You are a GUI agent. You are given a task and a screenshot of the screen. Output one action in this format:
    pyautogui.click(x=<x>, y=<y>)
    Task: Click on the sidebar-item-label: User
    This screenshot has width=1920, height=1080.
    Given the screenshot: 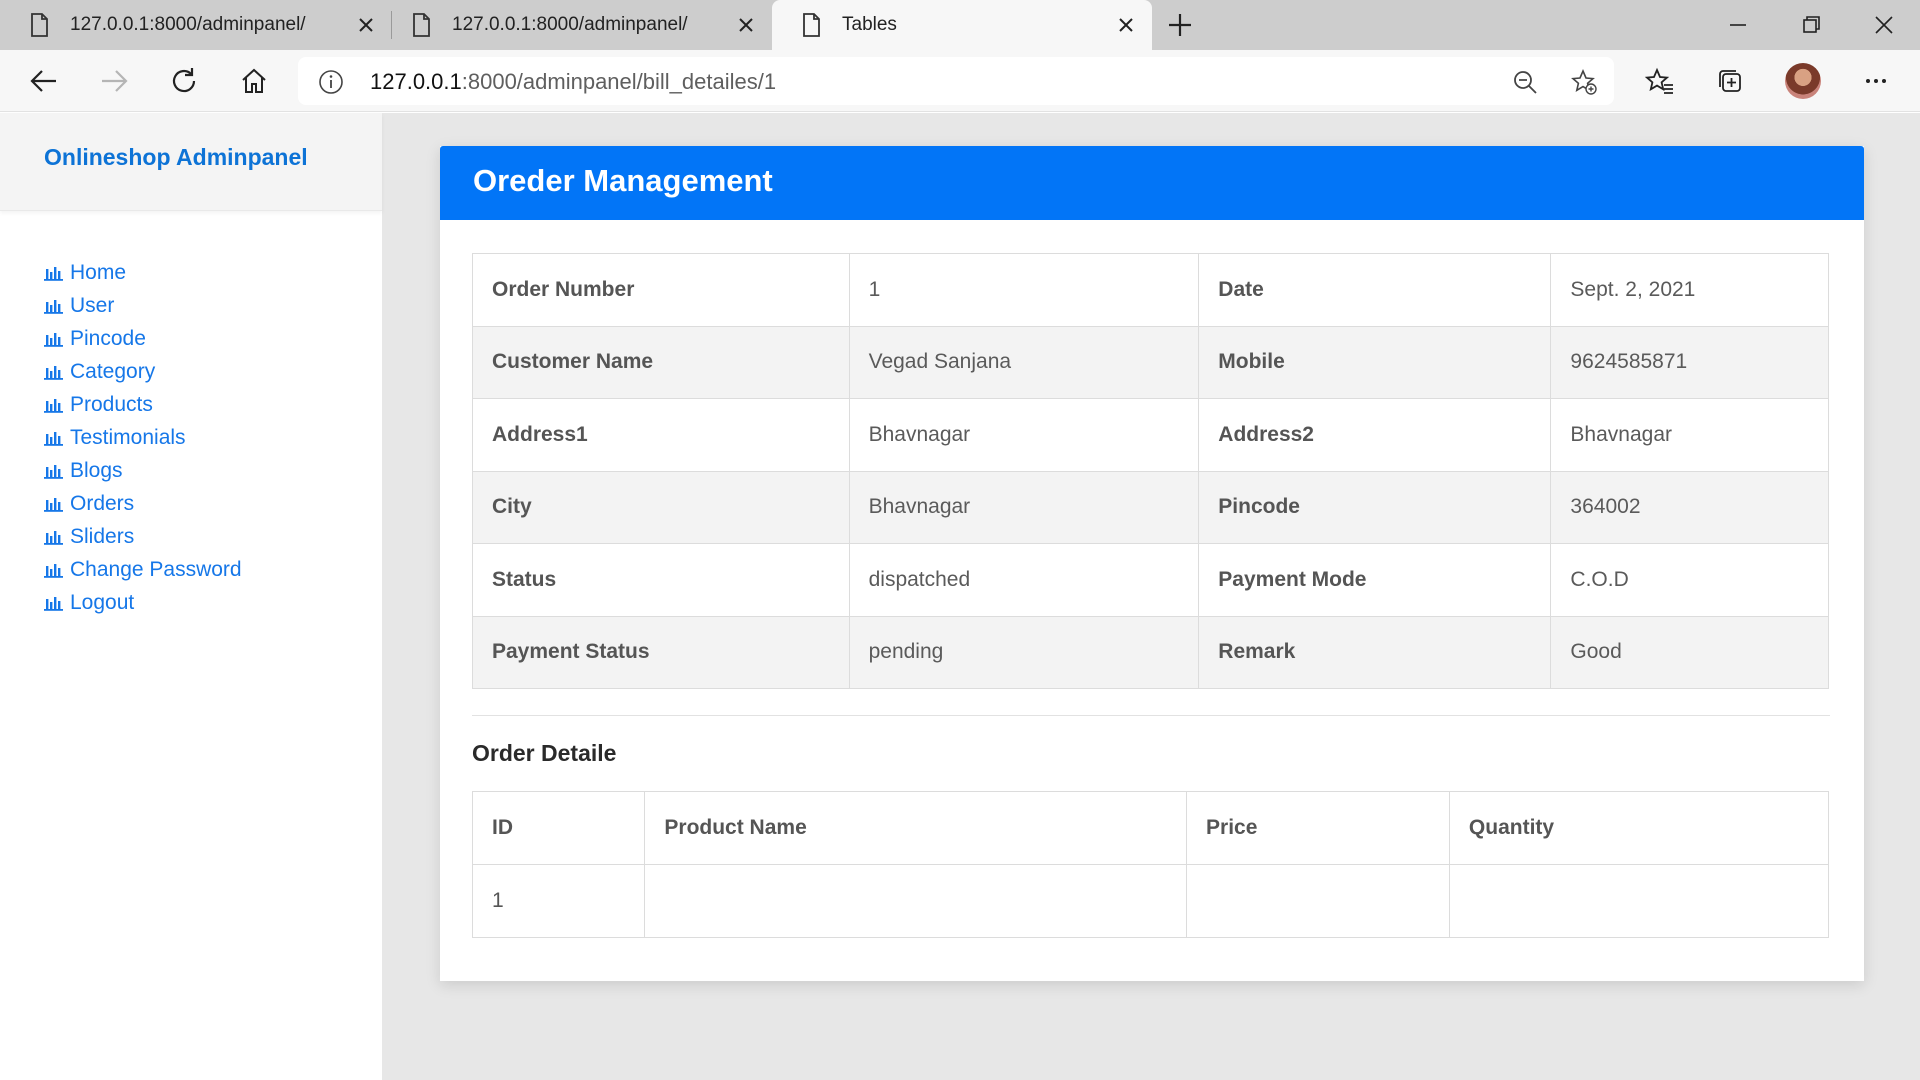 What is the action you would take?
    pyautogui.click(x=92, y=305)
    